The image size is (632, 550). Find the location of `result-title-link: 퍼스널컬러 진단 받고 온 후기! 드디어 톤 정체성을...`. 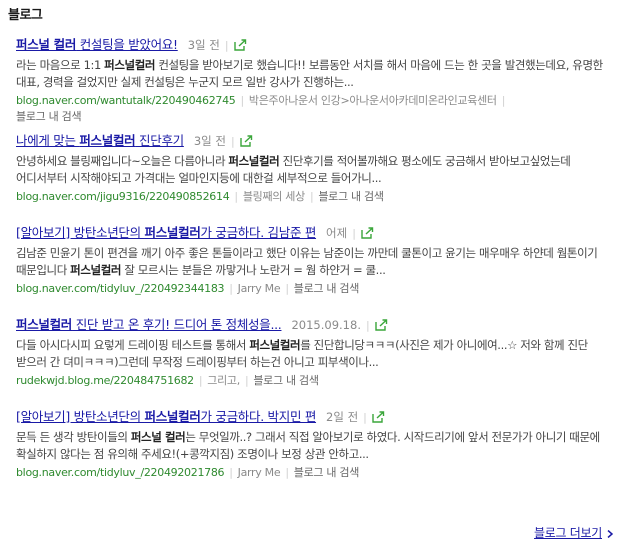

result-title-link: 퍼스널컬러 진단 받고 온 후기! 드디어 톤 정체성을... is located at coordinates (149, 324).